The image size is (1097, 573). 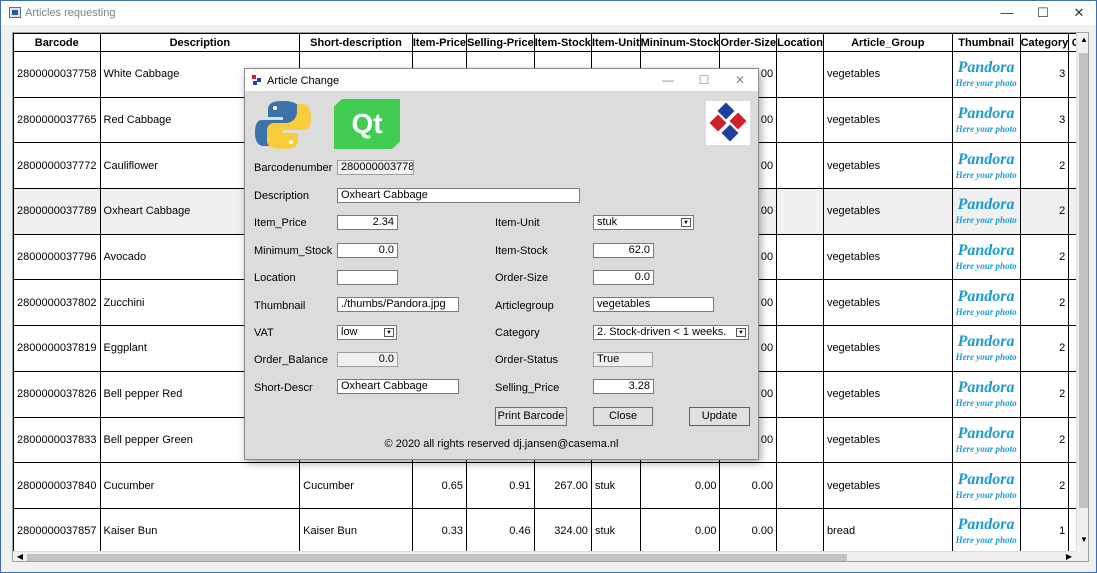 What do you see at coordinates (367, 250) in the screenshot?
I see `minimum-stock-field: 0.0` at bounding box center [367, 250].